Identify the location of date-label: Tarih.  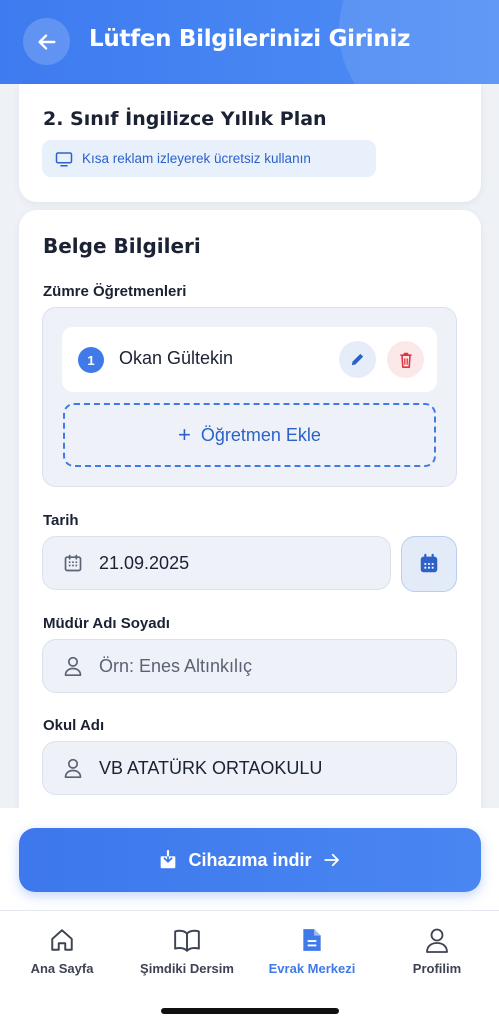
(61, 520).